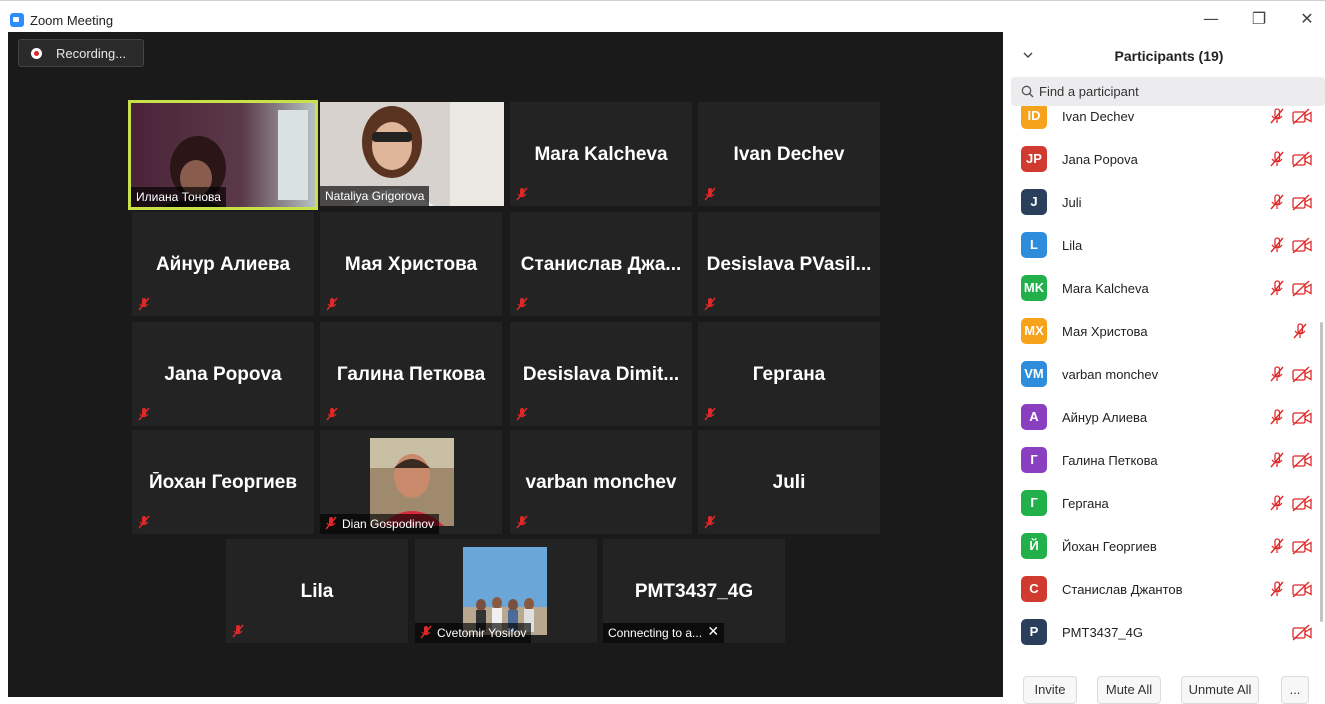  What do you see at coordinates (412, 154) in the screenshot?
I see `video-tile-nataliya: Nataliya Grigorova` at bounding box center [412, 154].